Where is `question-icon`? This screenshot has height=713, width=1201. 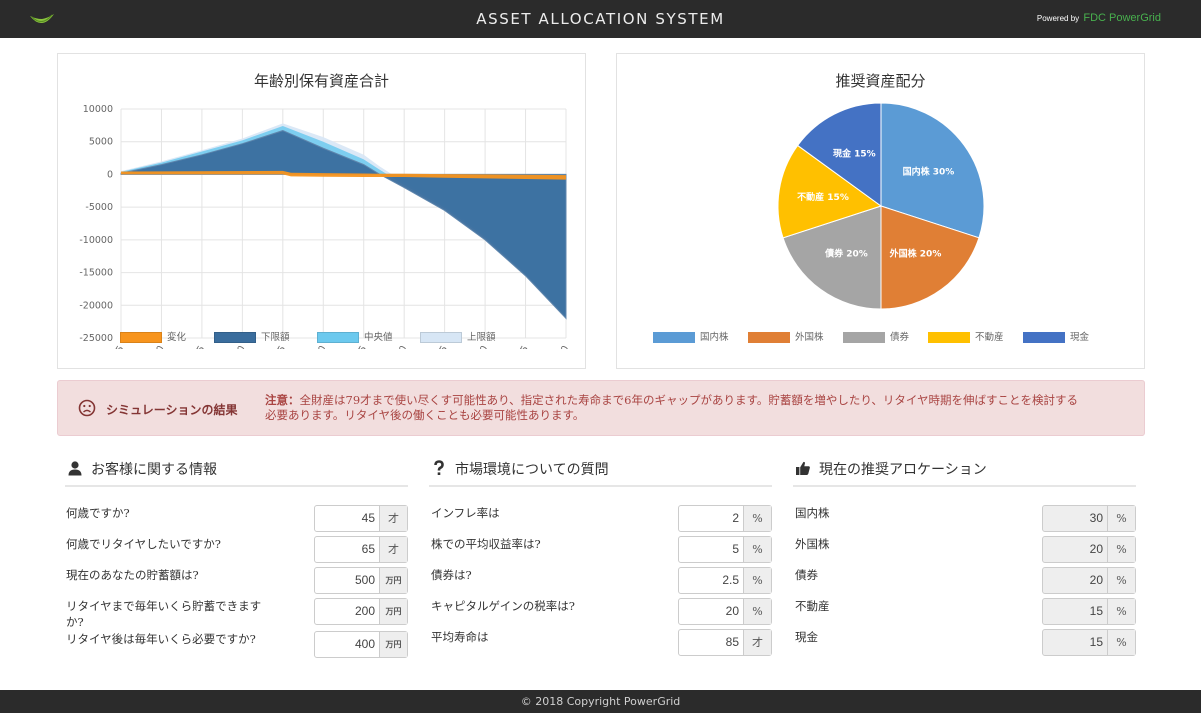 question-icon is located at coordinates (439, 467).